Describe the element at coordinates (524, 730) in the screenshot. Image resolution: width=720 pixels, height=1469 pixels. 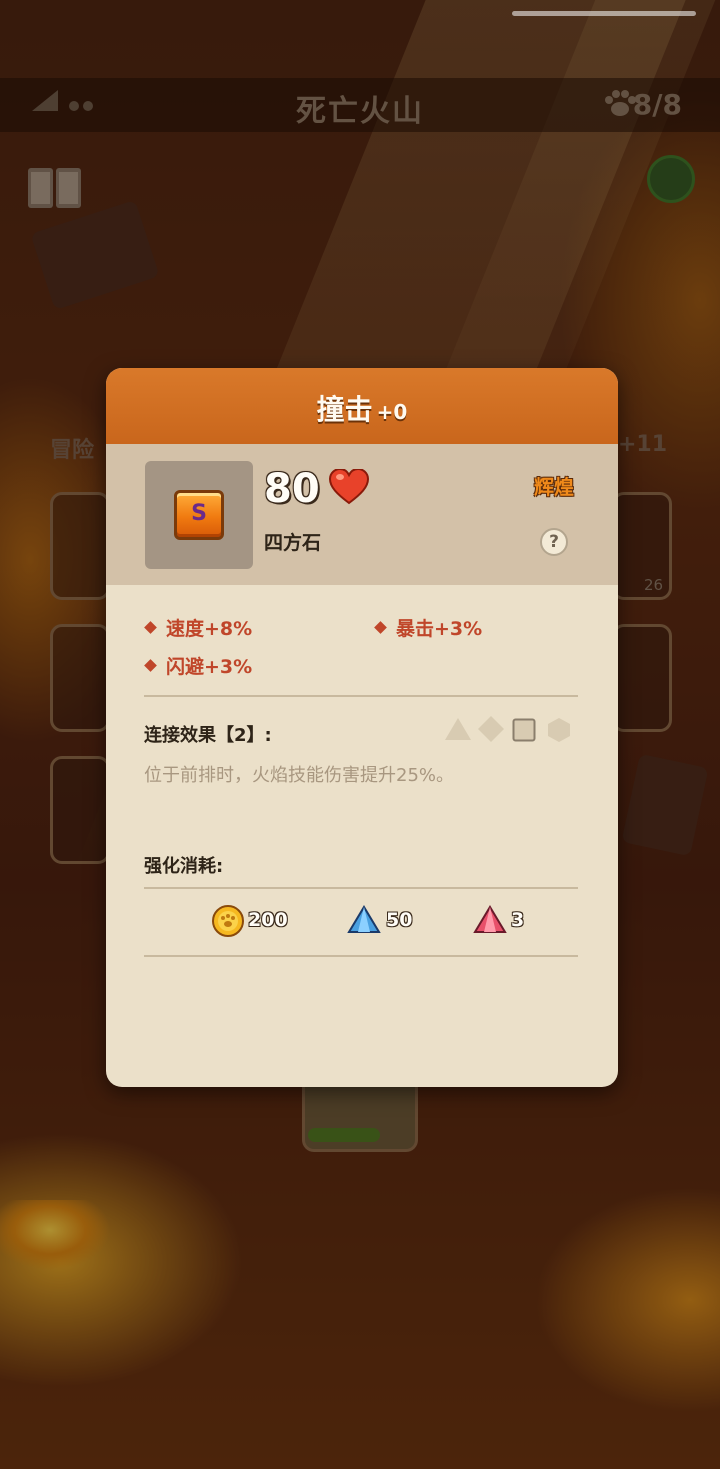
I see `square-icon` at that location.